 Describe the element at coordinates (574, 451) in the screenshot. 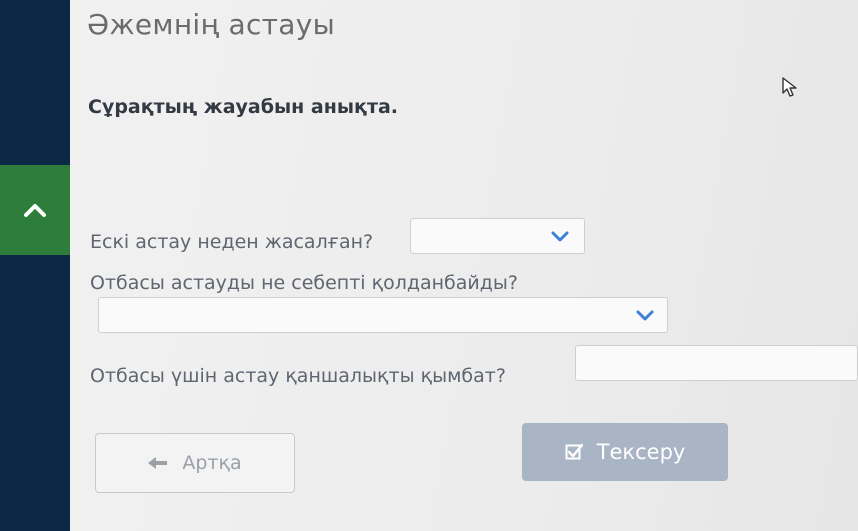

I see `checkbox-checked-icon` at that location.